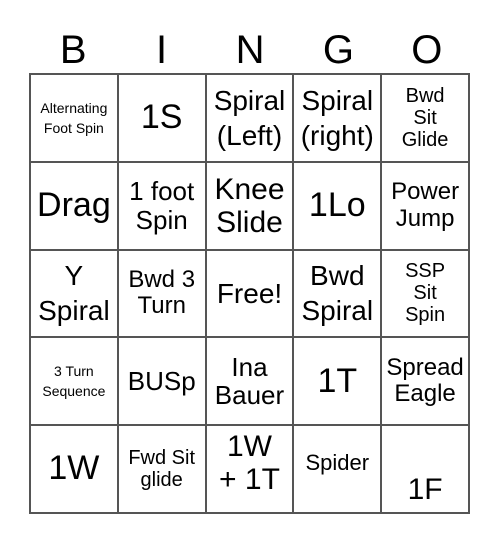 The image size is (500, 544). What do you see at coordinates (161, 469) in the screenshot?
I see `bingo-cell: Fwd Sit glide` at bounding box center [161, 469].